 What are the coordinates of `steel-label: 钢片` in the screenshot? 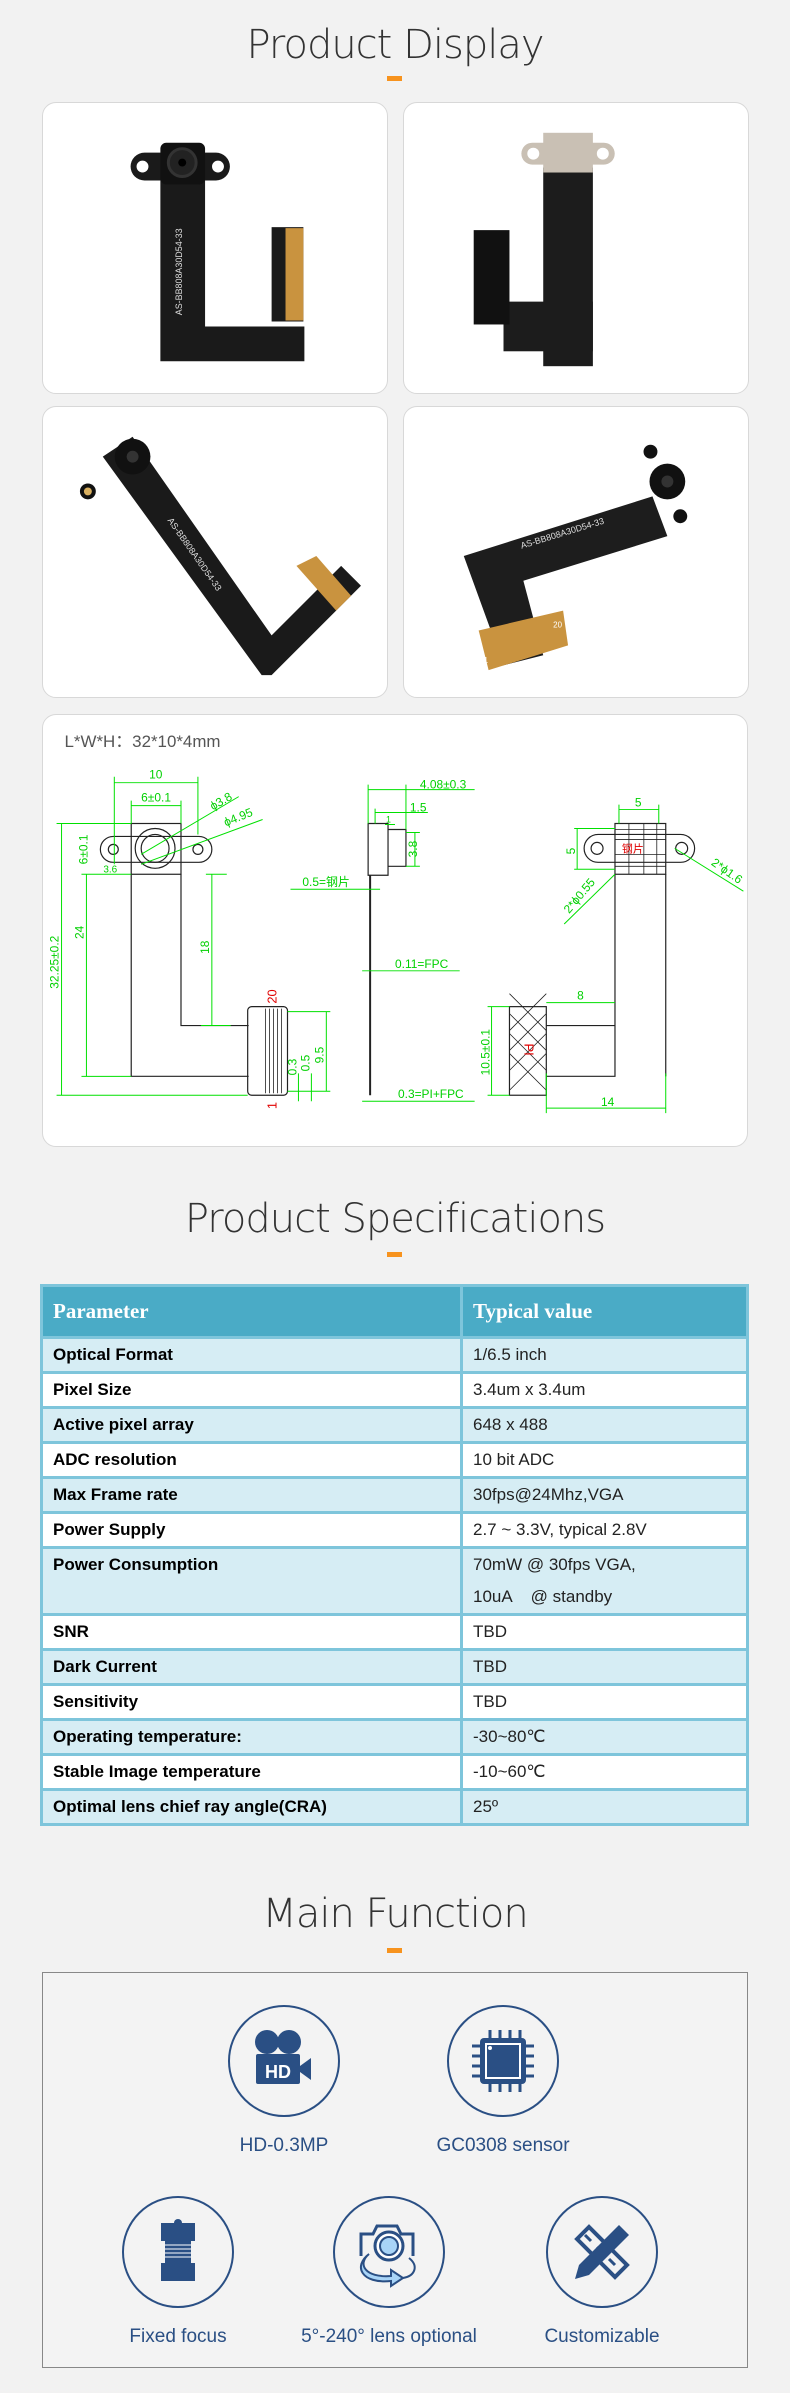 It's located at (633, 848).